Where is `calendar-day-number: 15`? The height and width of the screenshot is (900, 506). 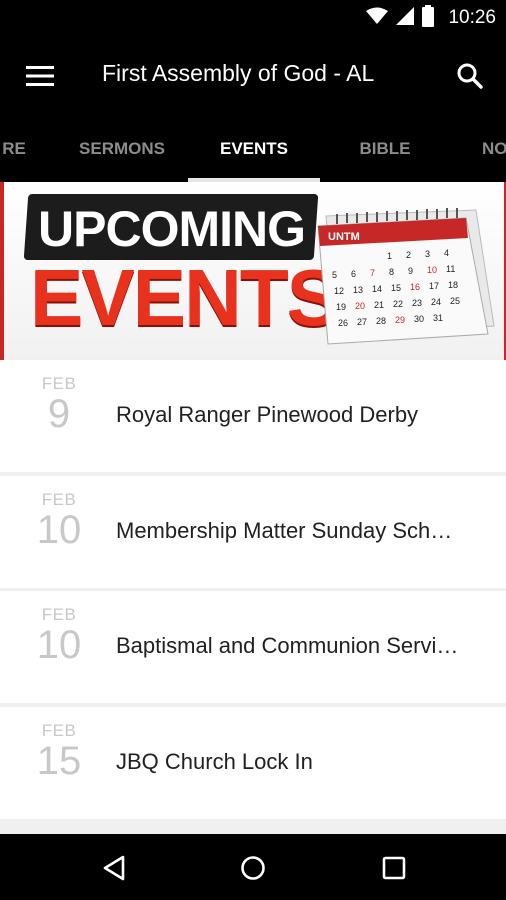
calendar-day-number: 15 is located at coordinates (396, 288).